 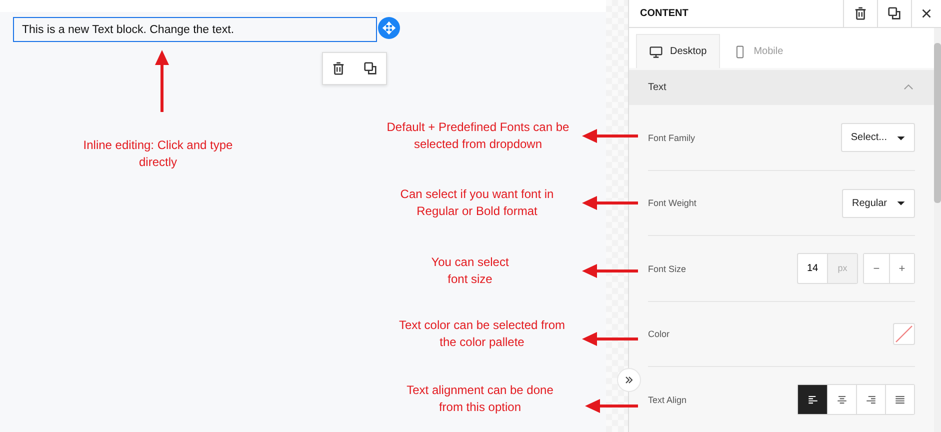 I want to click on monitor-icon, so click(x=656, y=51).